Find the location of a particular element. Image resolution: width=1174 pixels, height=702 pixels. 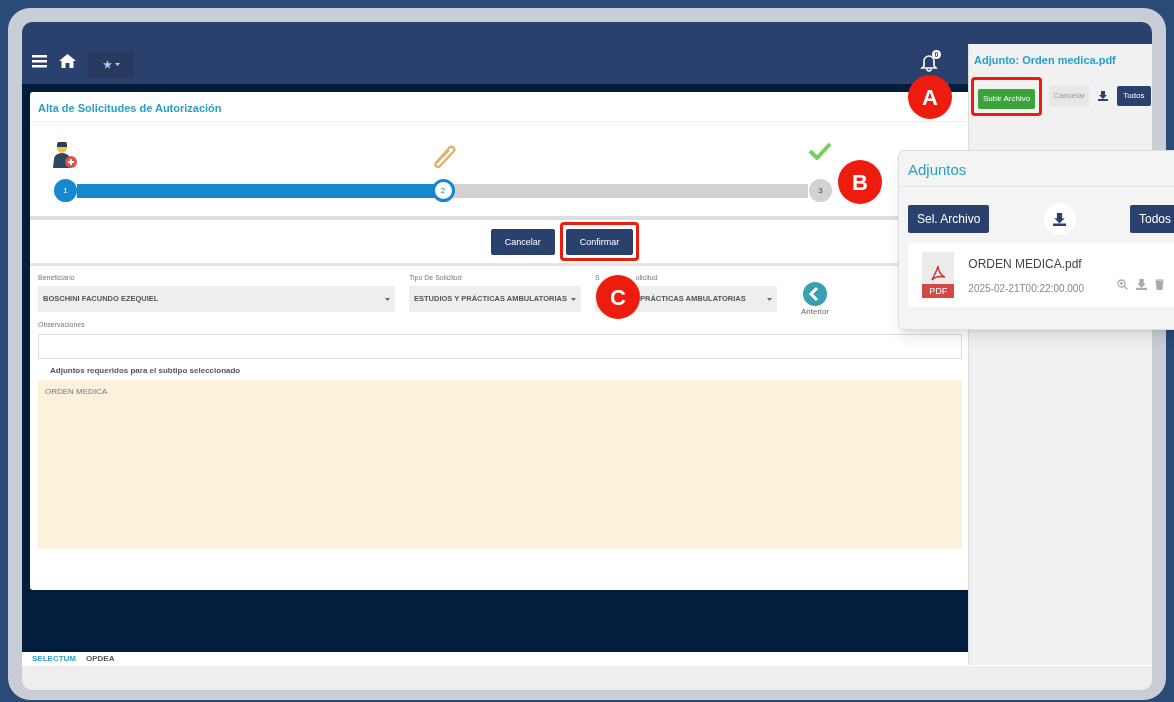

home-icon is located at coordinates (67, 61).